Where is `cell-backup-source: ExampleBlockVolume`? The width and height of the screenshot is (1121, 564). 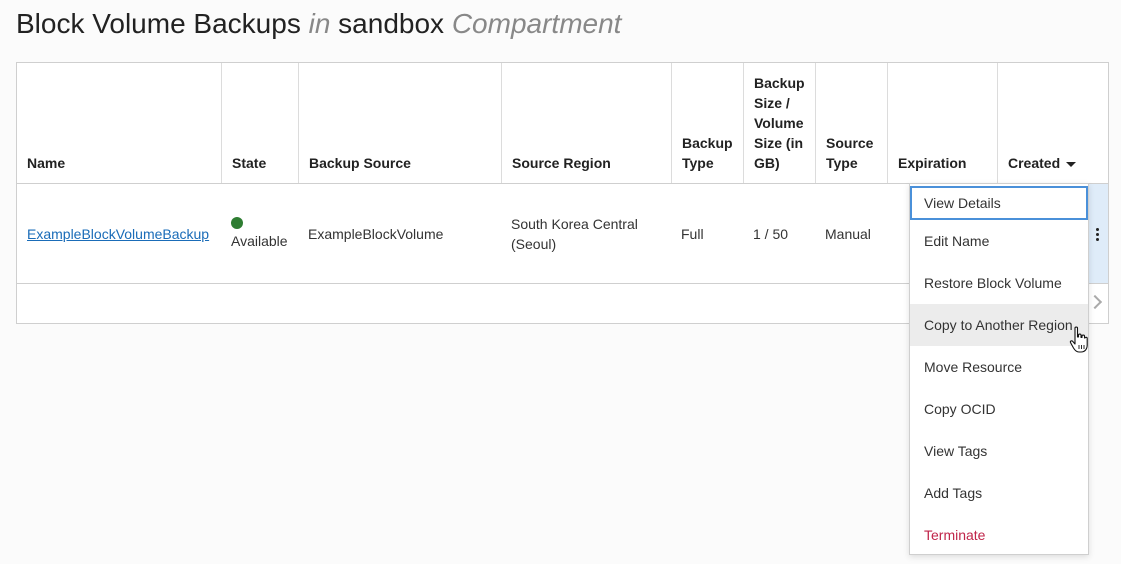 cell-backup-source: ExampleBlockVolume is located at coordinates (376, 233).